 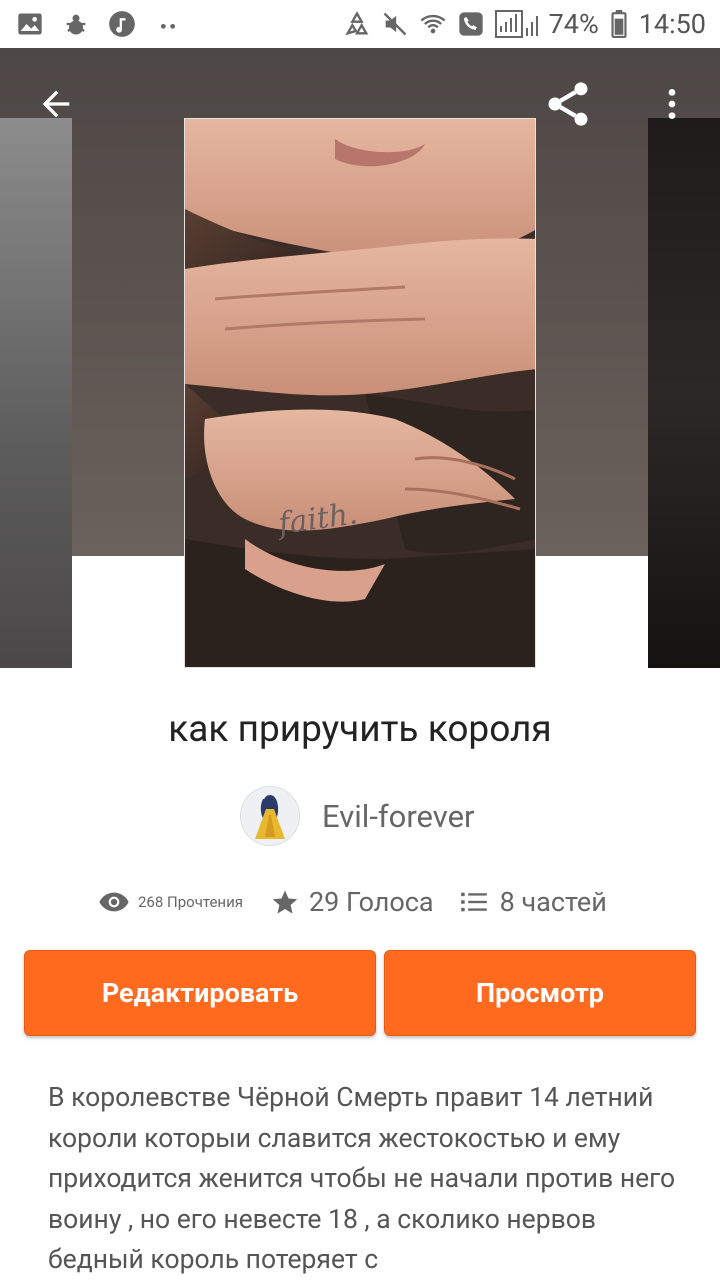 I want to click on phone-icon, so click(x=470, y=24).